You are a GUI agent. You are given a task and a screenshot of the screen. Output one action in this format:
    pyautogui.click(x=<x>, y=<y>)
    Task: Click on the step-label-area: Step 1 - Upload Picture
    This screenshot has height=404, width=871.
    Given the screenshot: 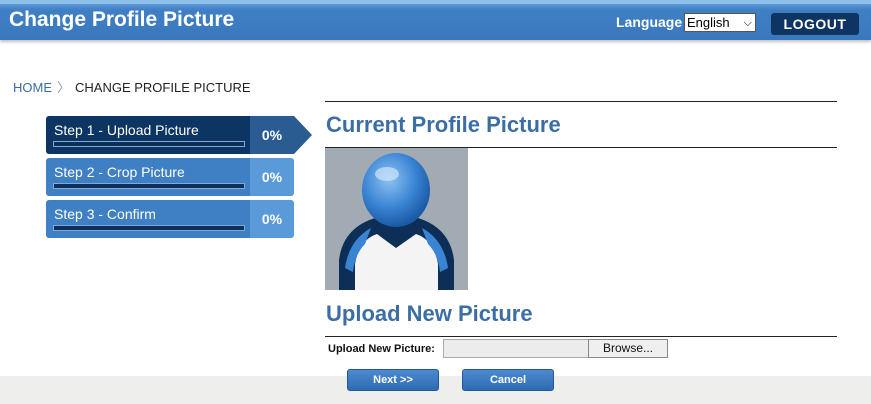 What is the action you would take?
    pyautogui.click(x=148, y=135)
    